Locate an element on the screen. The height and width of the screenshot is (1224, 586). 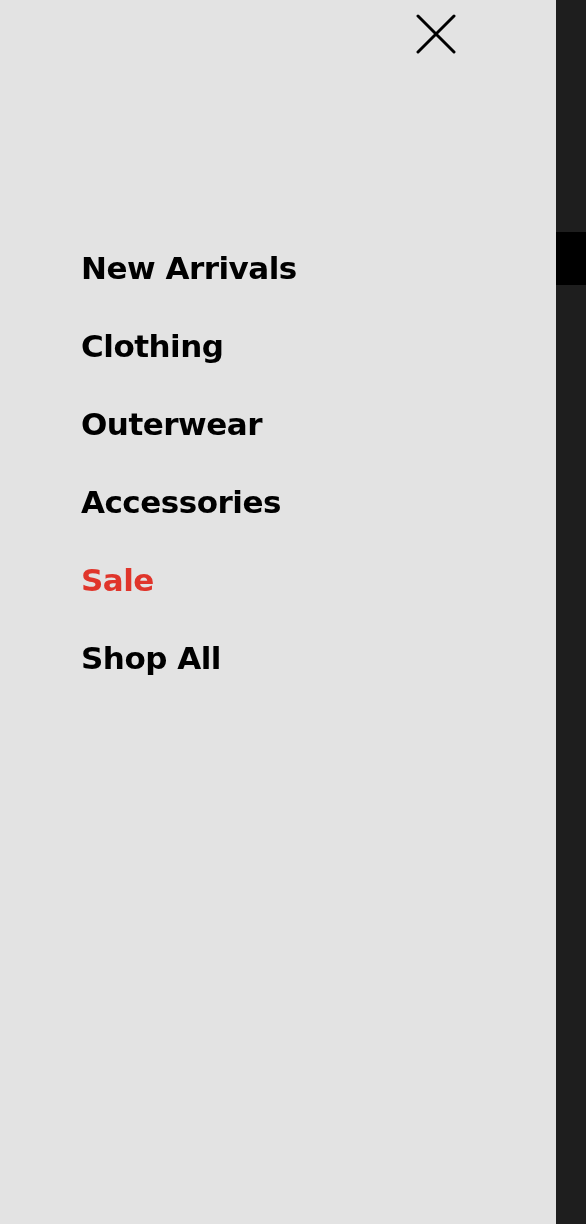
close-button is located at coordinates (436, 34).